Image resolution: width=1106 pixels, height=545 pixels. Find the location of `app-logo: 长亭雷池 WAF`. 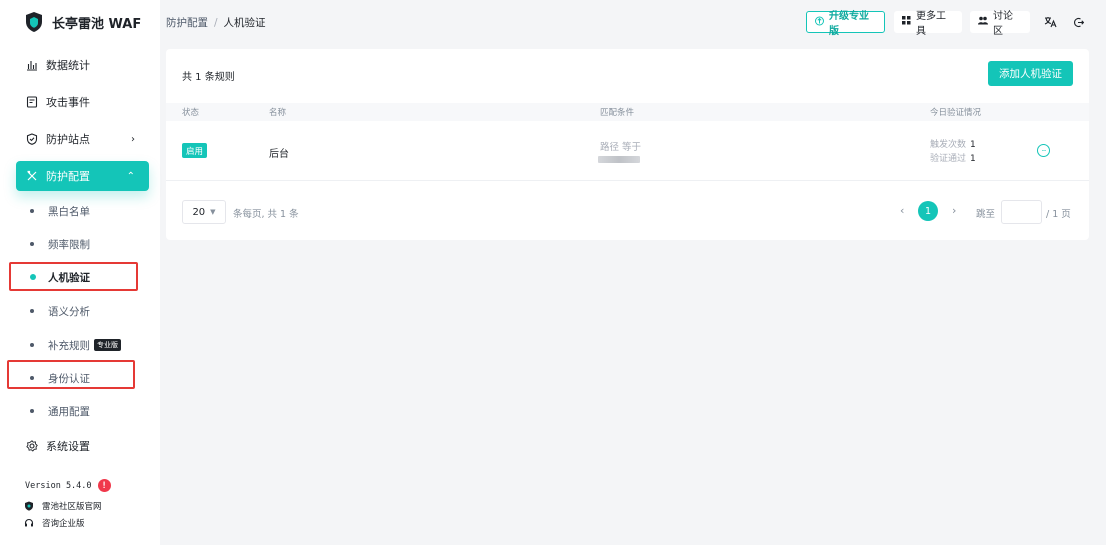

app-logo: 长亭雷池 WAF is located at coordinates (82, 22).